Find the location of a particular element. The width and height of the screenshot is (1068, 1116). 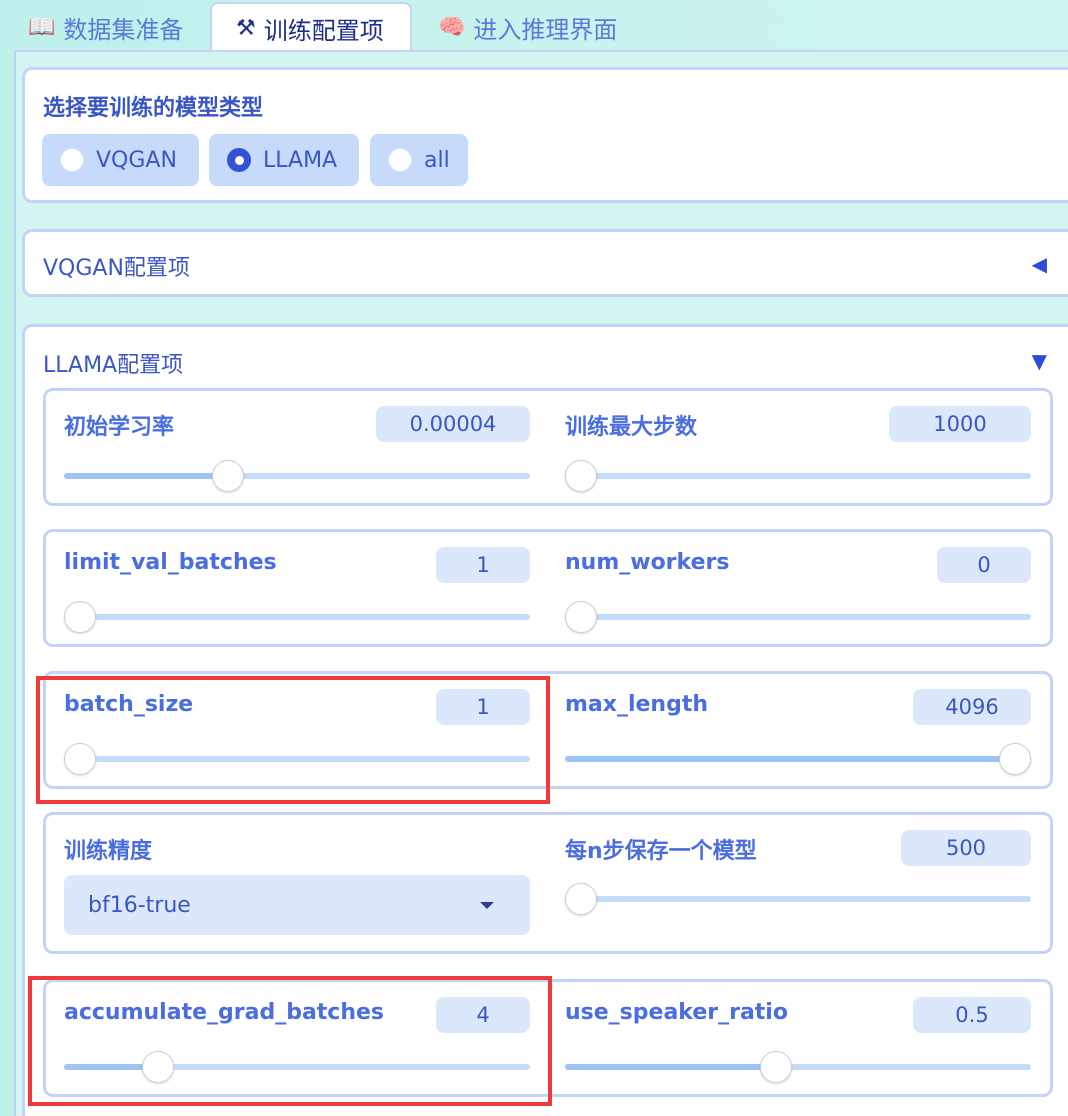

save-every-slider is located at coordinates (798, 899).